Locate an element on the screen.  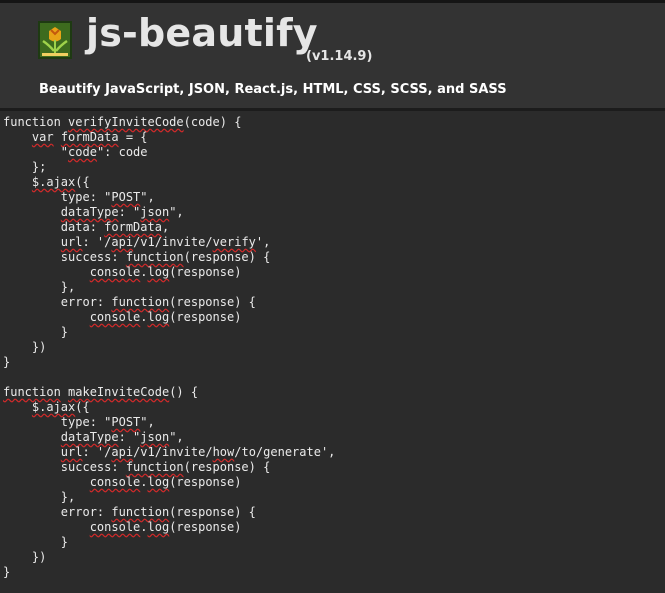
app-title: js-beautify is located at coordinates (202, 33).